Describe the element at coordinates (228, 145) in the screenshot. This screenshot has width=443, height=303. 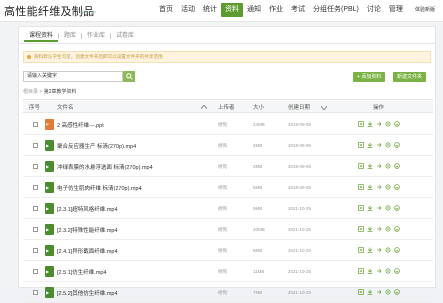
I see `table-row: ▶ 聚合反应器生产 标清(270p).mp4 杨恂 4MB 2019-09-05` at that location.